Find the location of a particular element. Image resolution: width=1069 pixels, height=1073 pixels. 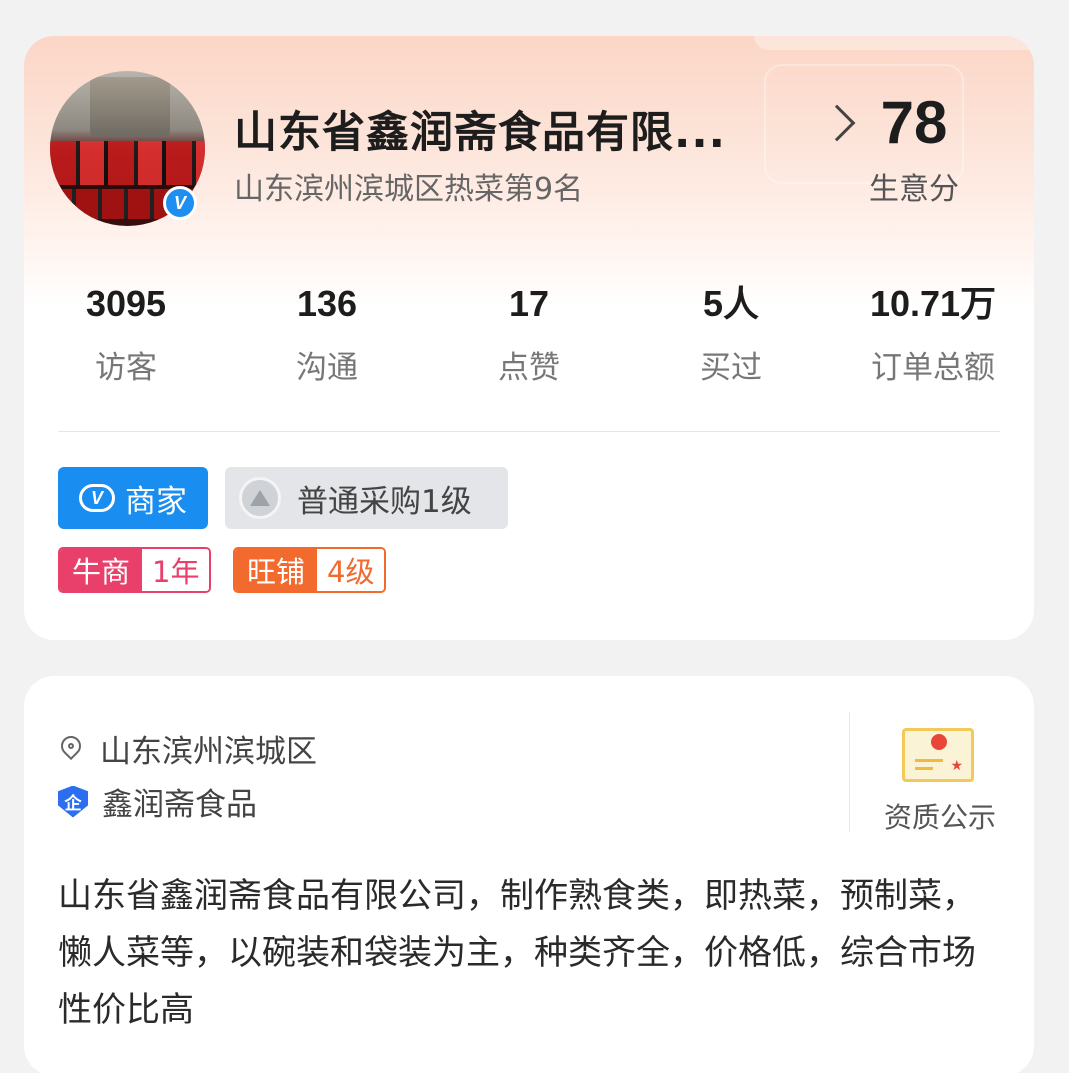

stat-label: 访客 is located at coordinates (126, 368).